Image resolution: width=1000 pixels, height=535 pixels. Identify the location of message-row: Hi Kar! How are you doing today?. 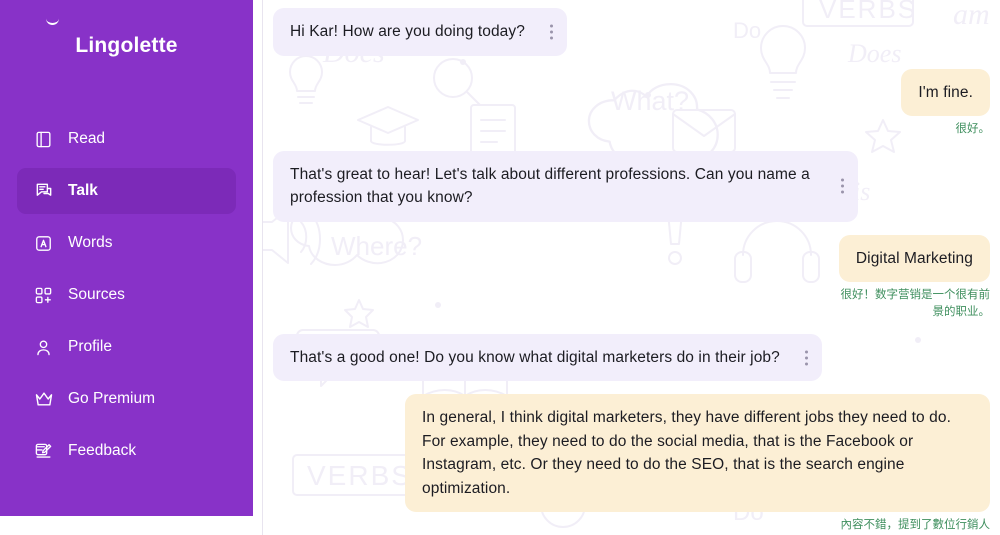
(631, 32).